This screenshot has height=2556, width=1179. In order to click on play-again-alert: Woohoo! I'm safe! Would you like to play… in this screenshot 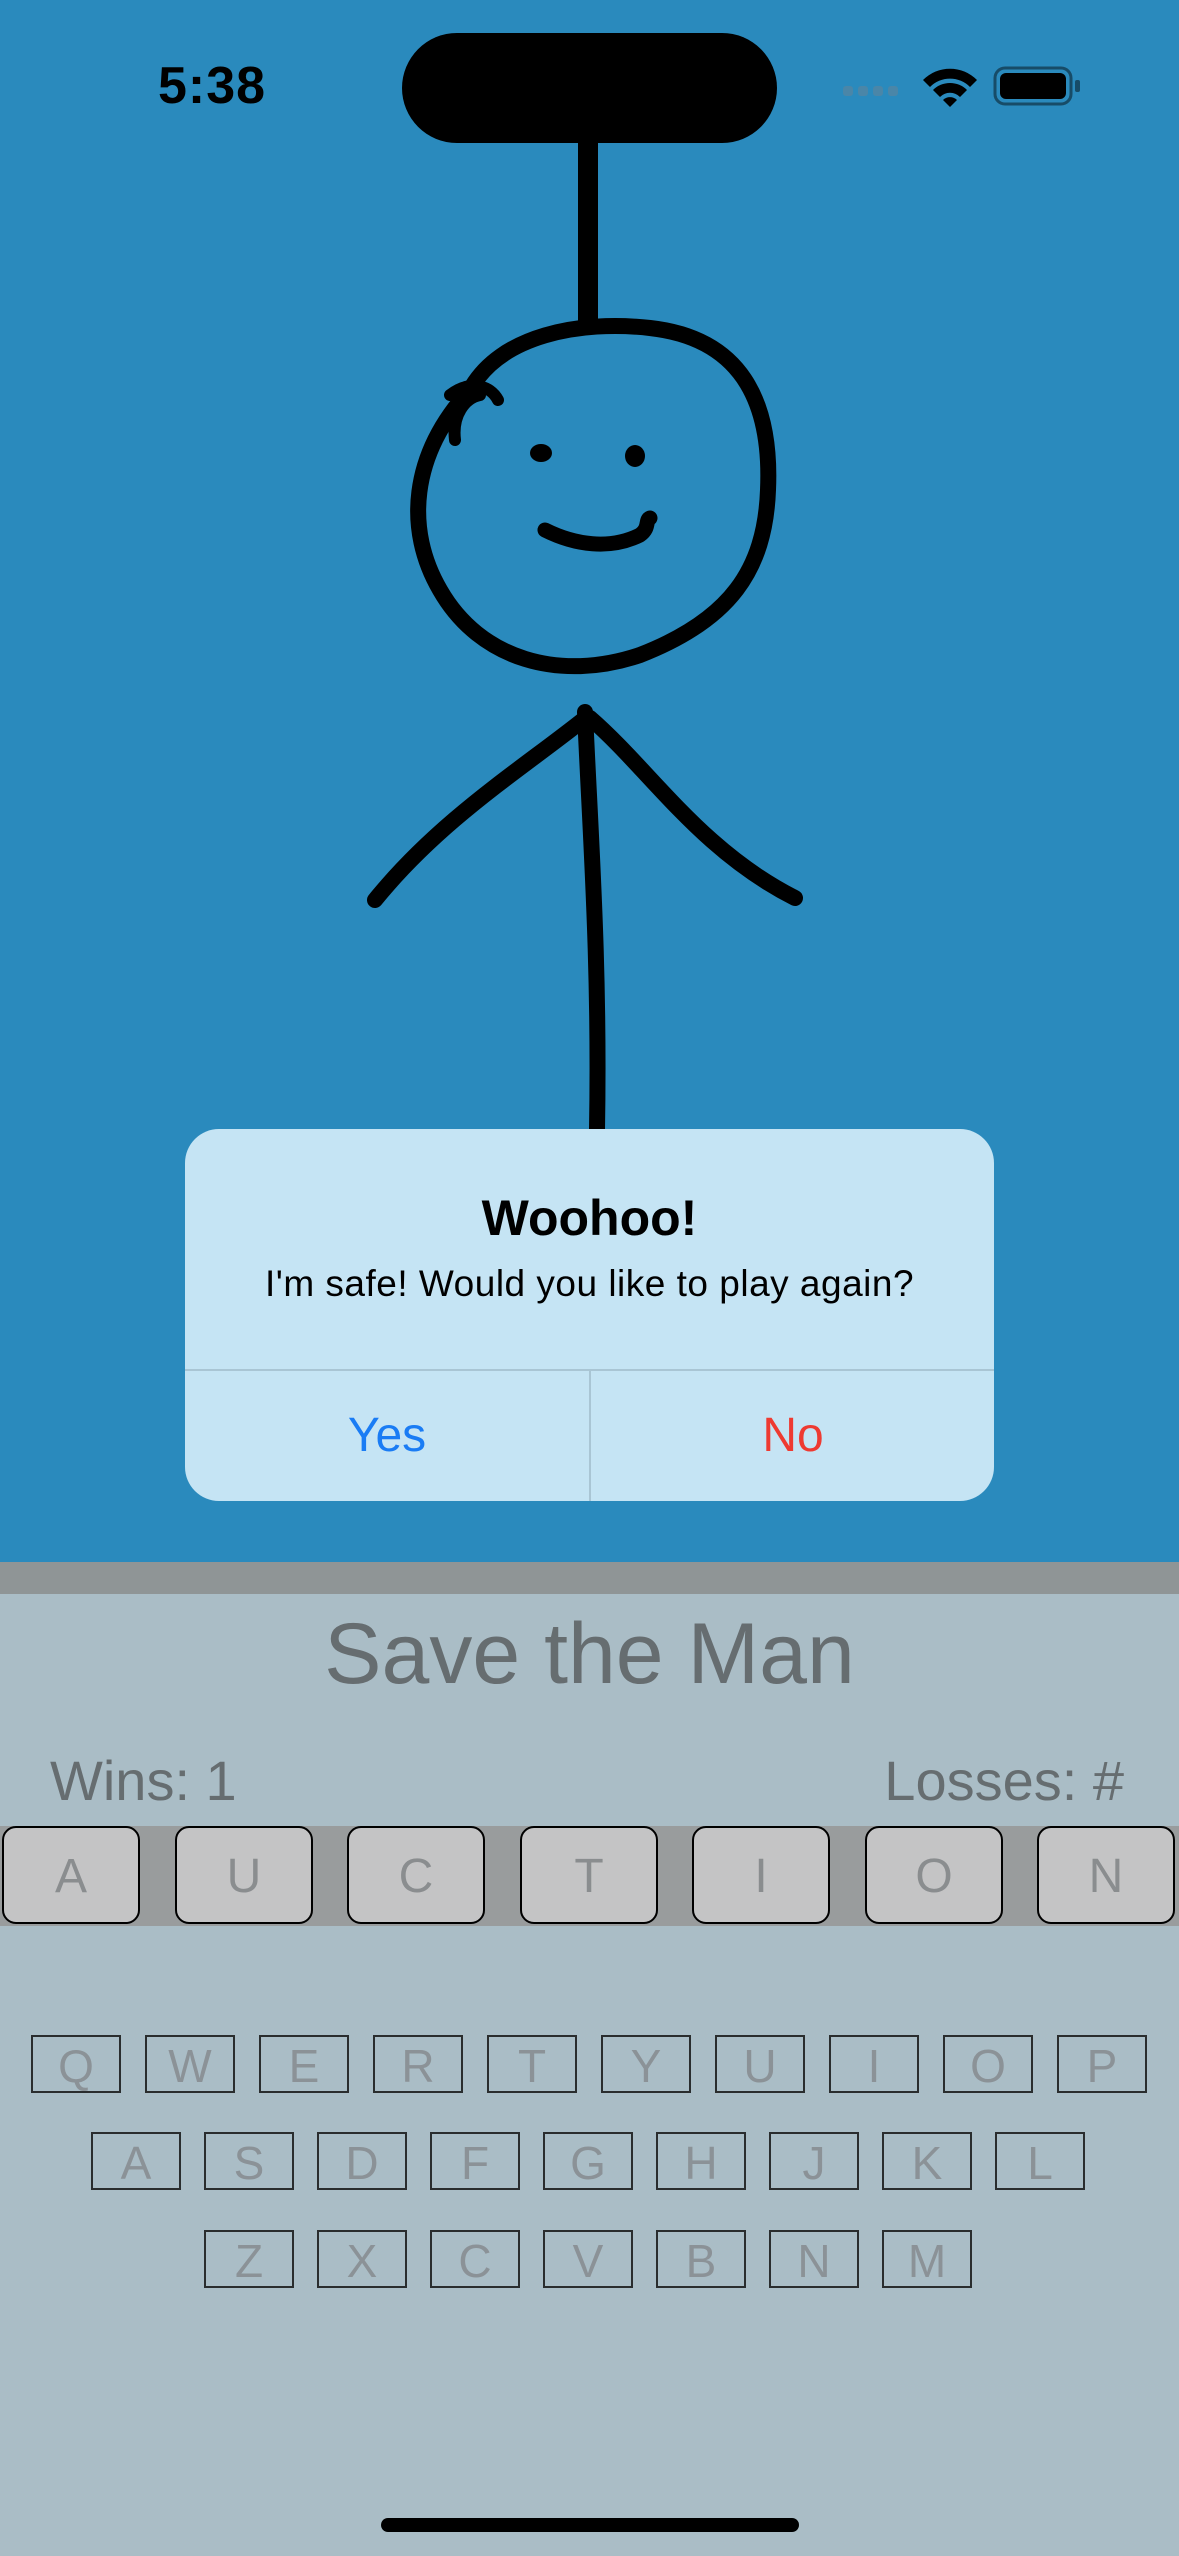, I will do `click(589, 1315)`.